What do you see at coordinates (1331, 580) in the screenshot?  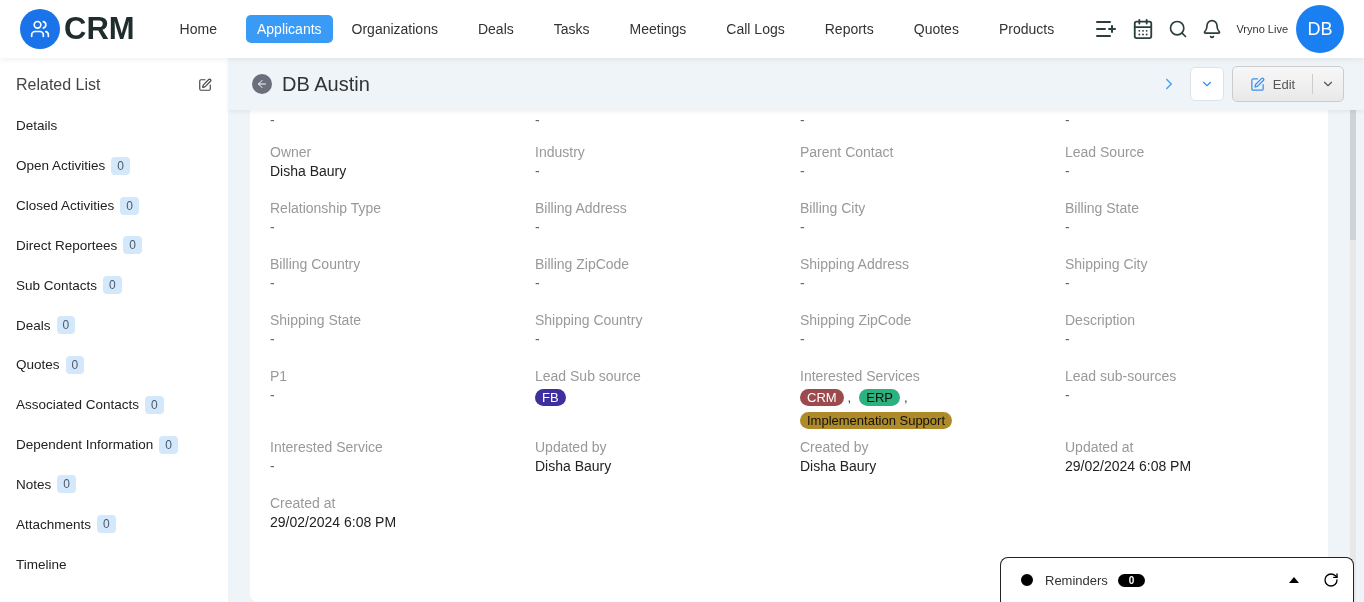 I see `refresh-icon` at bounding box center [1331, 580].